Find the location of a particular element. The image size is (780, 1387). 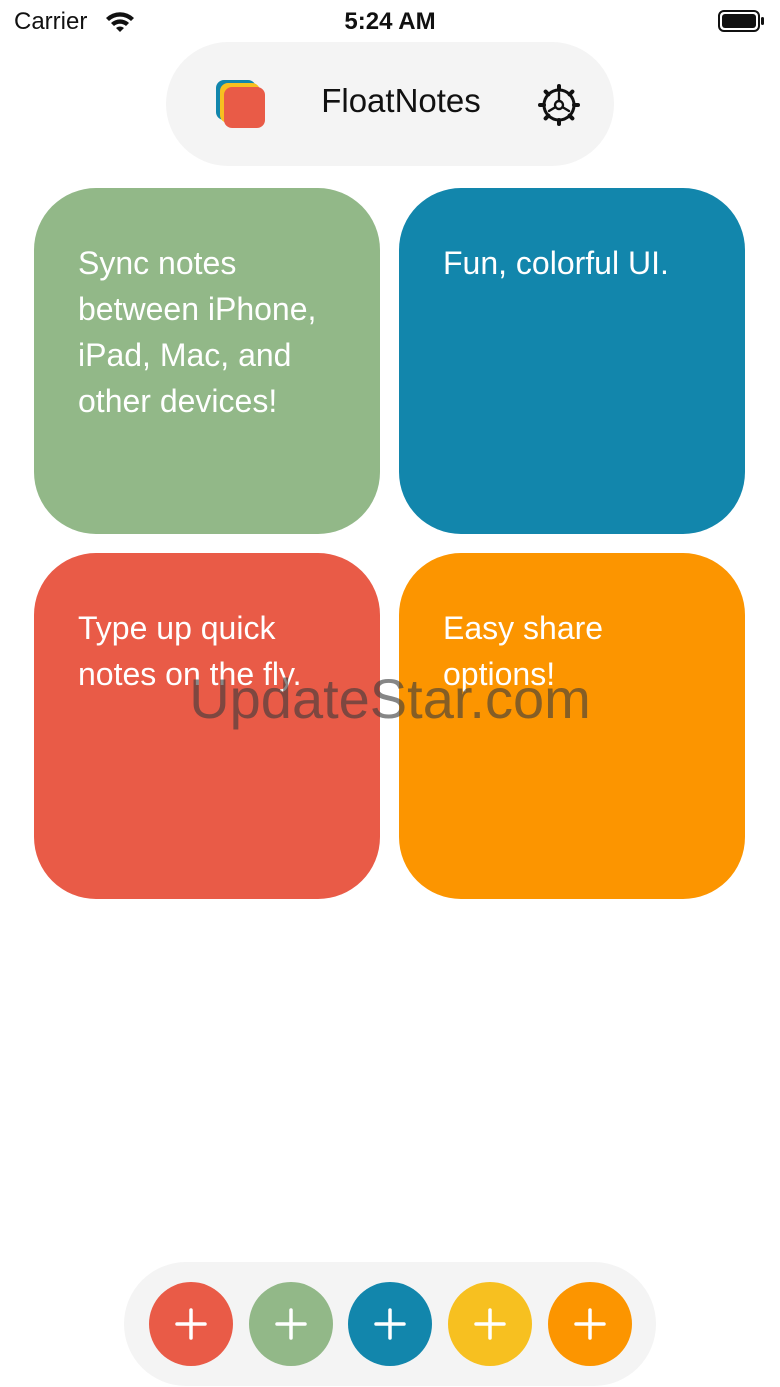

add-red-note-button is located at coordinates (191, 1324).